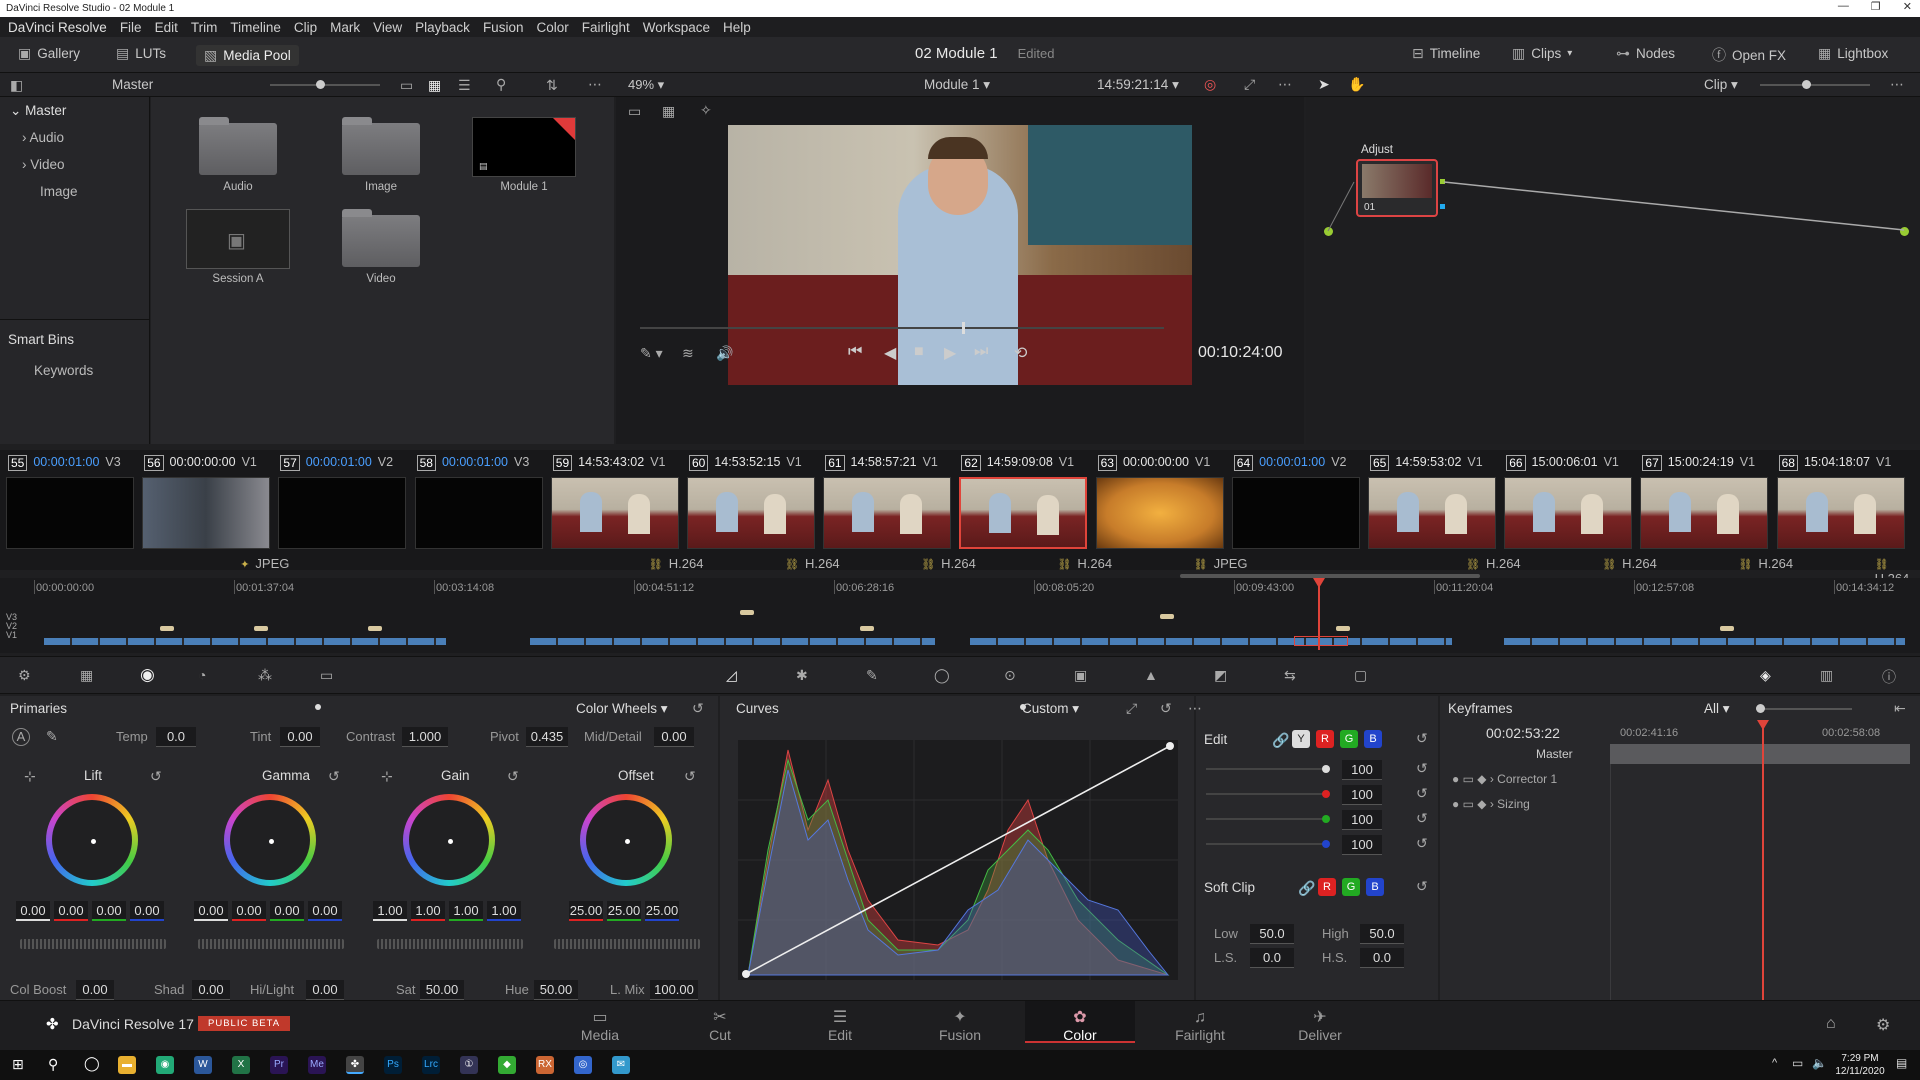 This screenshot has height=1080, width=1920. What do you see at coordinates (1382, 934) in the screenshot?
I see `high-field: 50.0` at bounding box center [1382, 934].